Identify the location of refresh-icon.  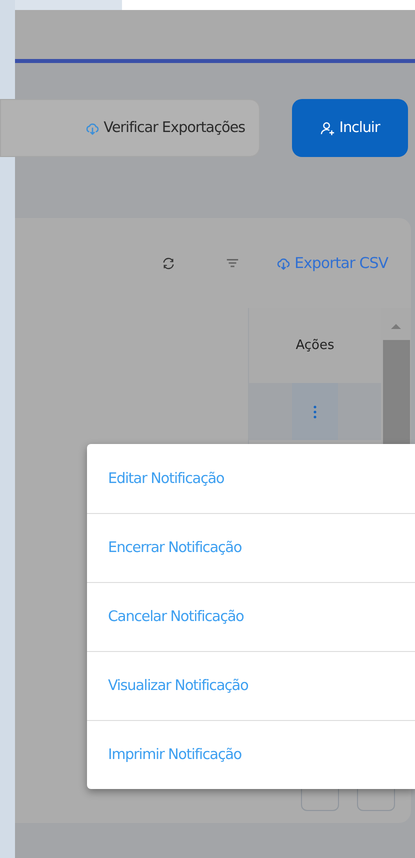
(168, 263).